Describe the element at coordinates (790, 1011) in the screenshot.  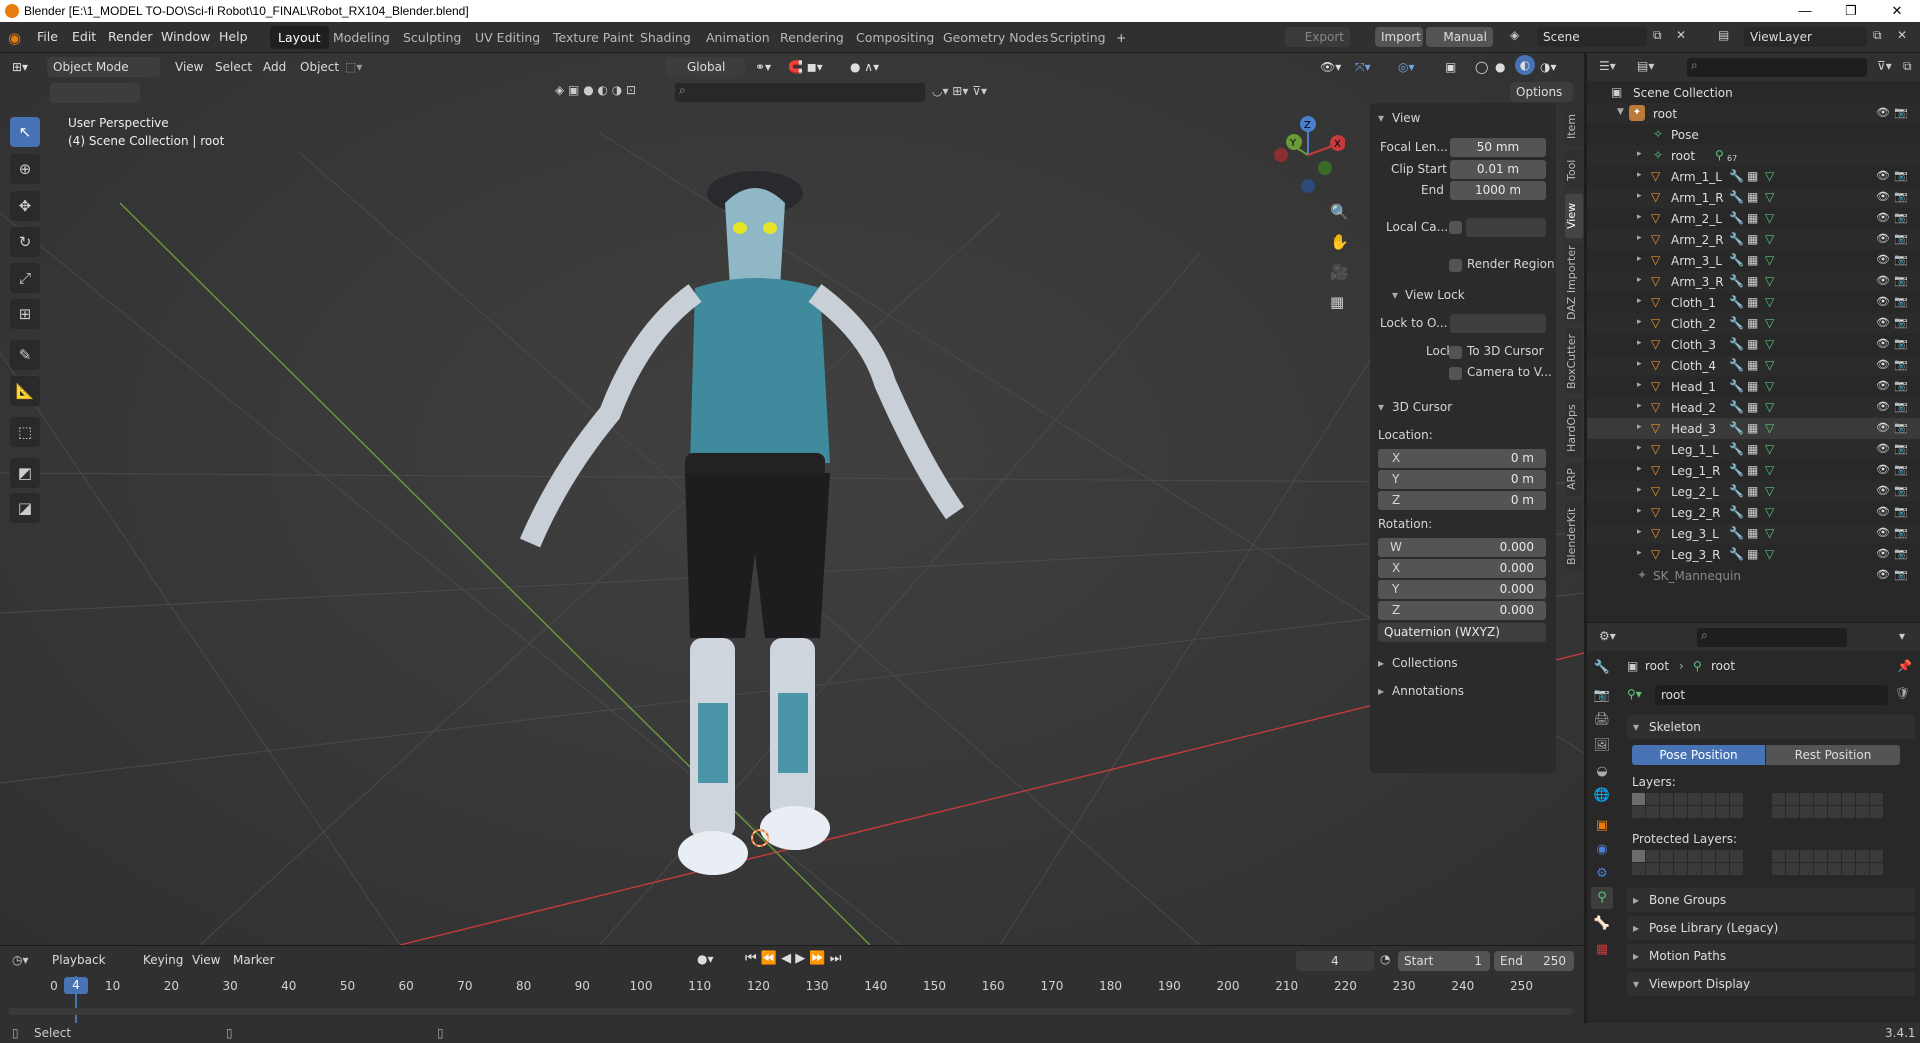
I see `timeline-scrollbar` at that location.